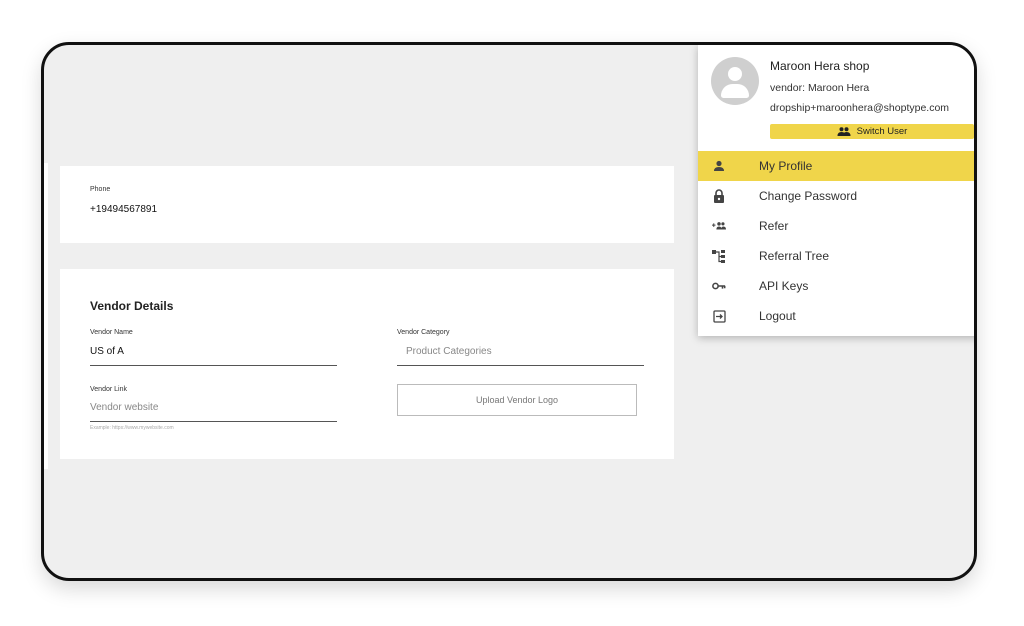 The height and width of the screenshot is (626, 1024). What do you see at coordinates (735, 81) in the screenshot?
I see `avatar` at bounding box center [735, 81].